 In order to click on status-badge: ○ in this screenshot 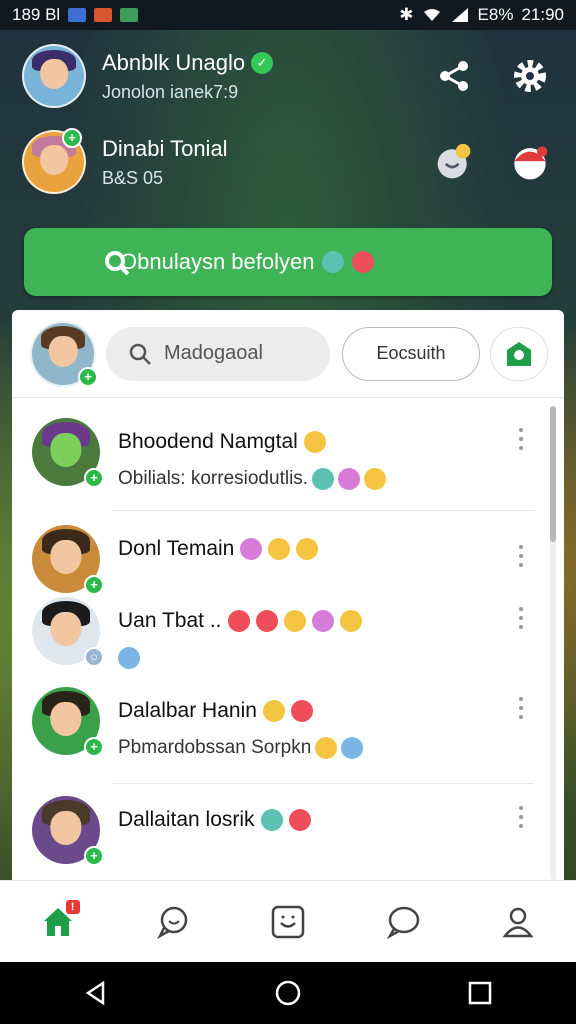, I will do `click(94, 657)`.